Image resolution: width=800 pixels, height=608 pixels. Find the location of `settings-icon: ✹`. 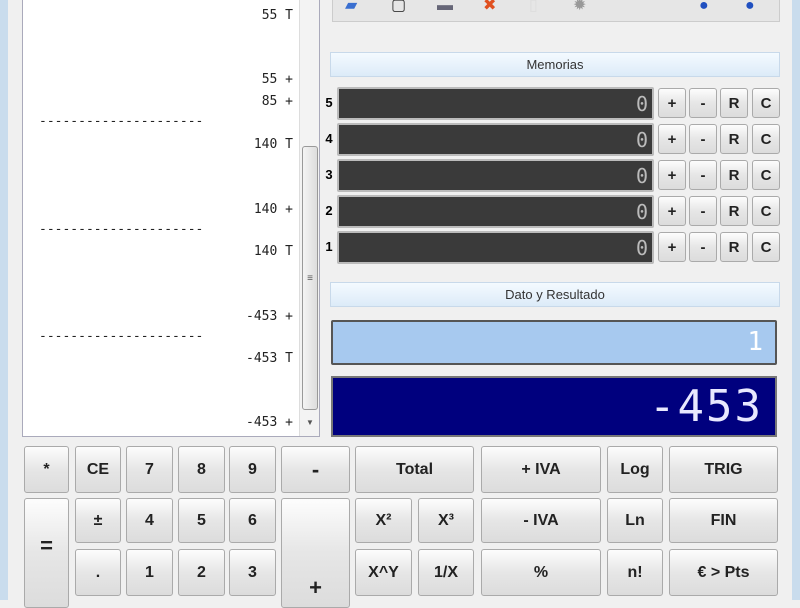

settings-icon: ✹ is located at coordinates (579, 8).